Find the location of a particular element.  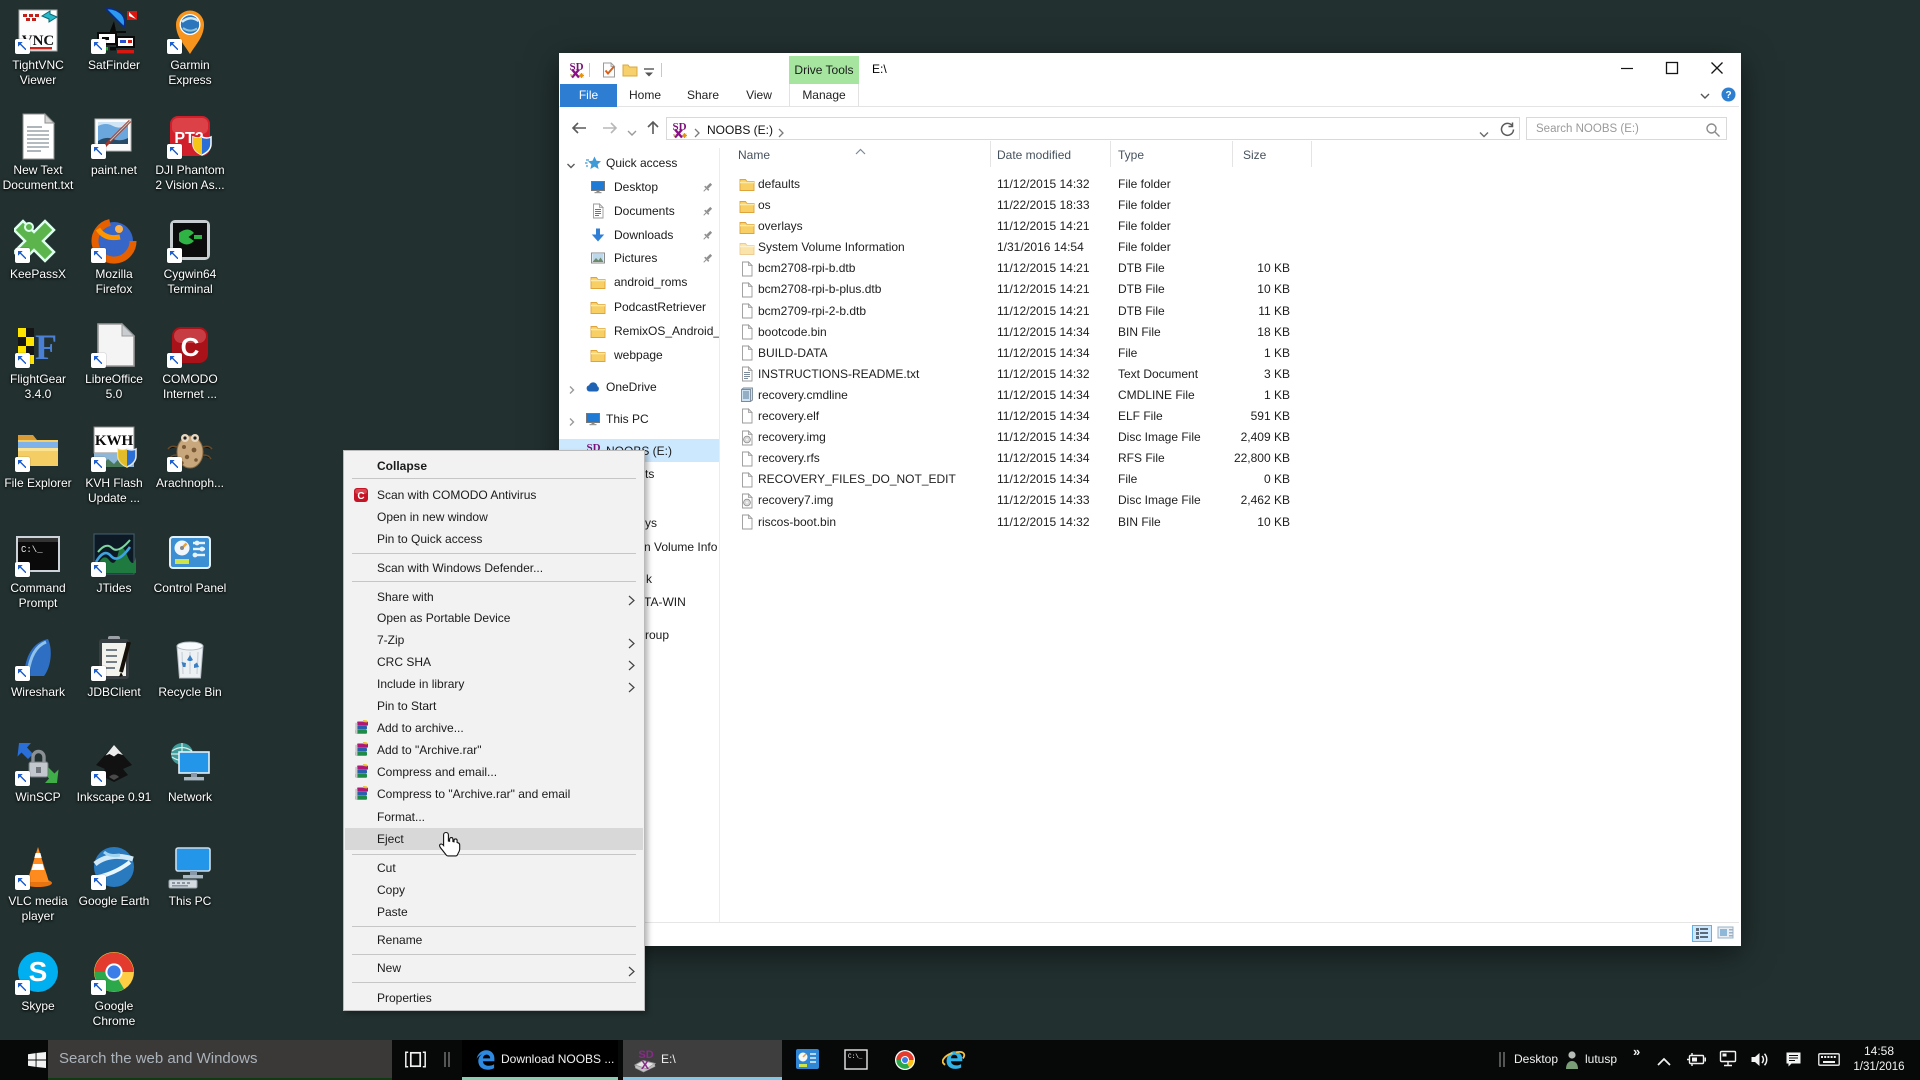

svg-text: S is located at coordinates (38, 971).